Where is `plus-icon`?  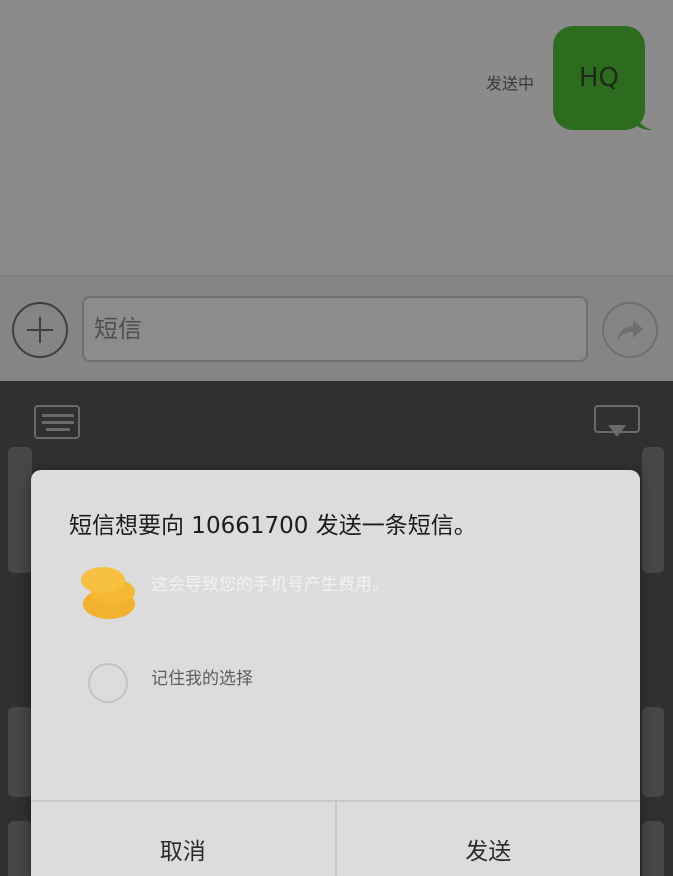 plus-icon is located at coordinates (40, 330).